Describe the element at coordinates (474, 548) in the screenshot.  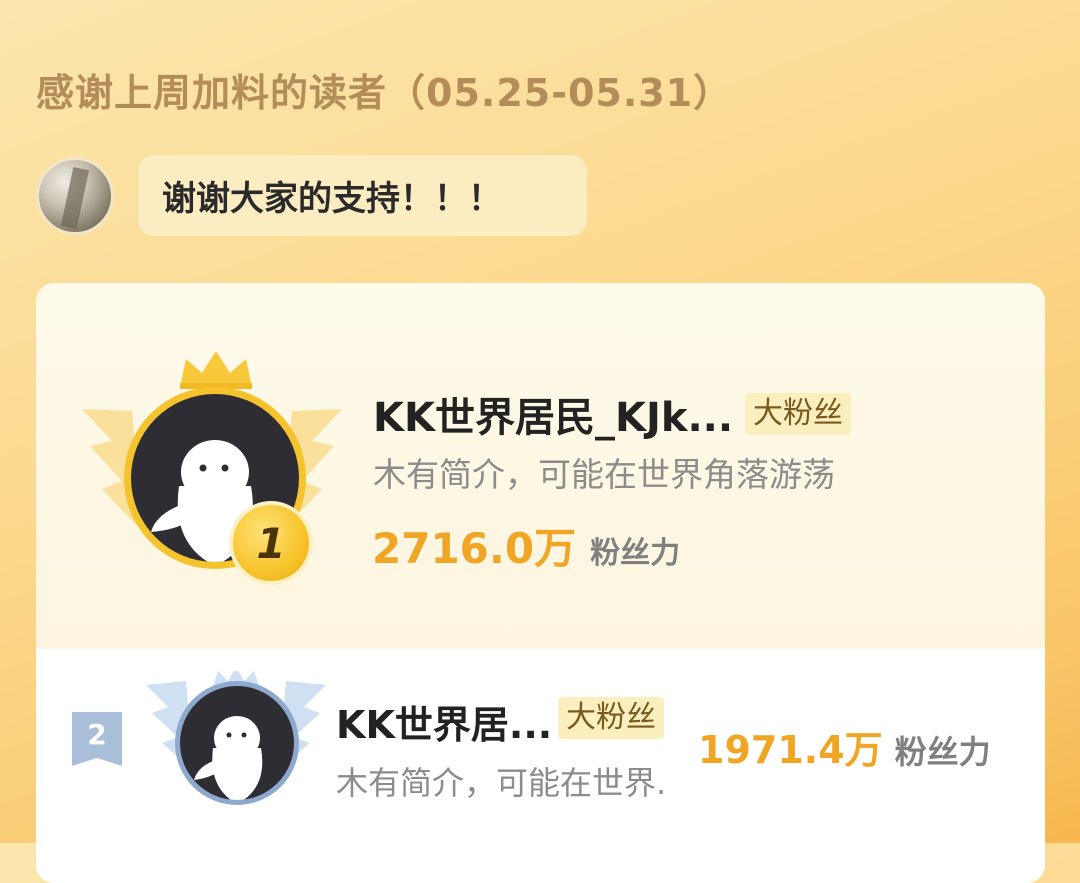
I see `fan-power-value: 2716.0万` at that location.